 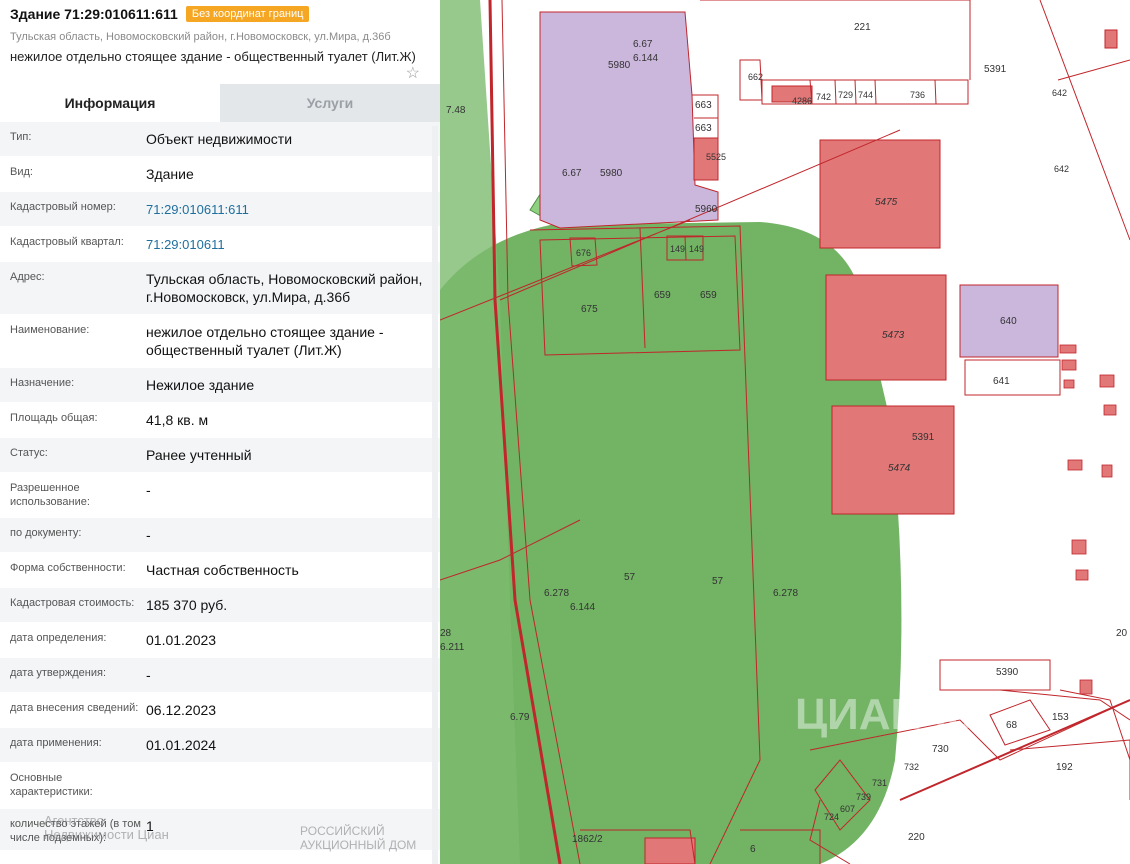 What do you see at coordinates (893, 335) in the screenshot?
I see `svg-text: 5473` at bounding box center [893, 335].